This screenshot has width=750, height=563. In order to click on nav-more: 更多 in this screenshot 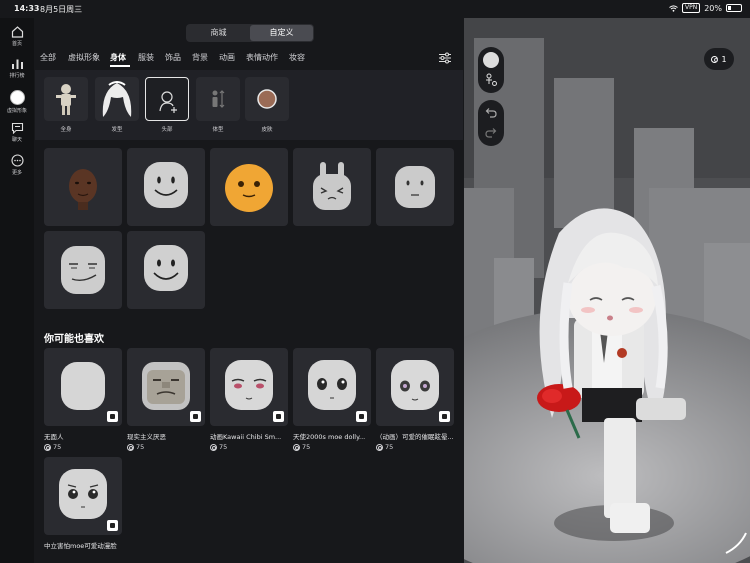, I will do `click(17, 165)`.